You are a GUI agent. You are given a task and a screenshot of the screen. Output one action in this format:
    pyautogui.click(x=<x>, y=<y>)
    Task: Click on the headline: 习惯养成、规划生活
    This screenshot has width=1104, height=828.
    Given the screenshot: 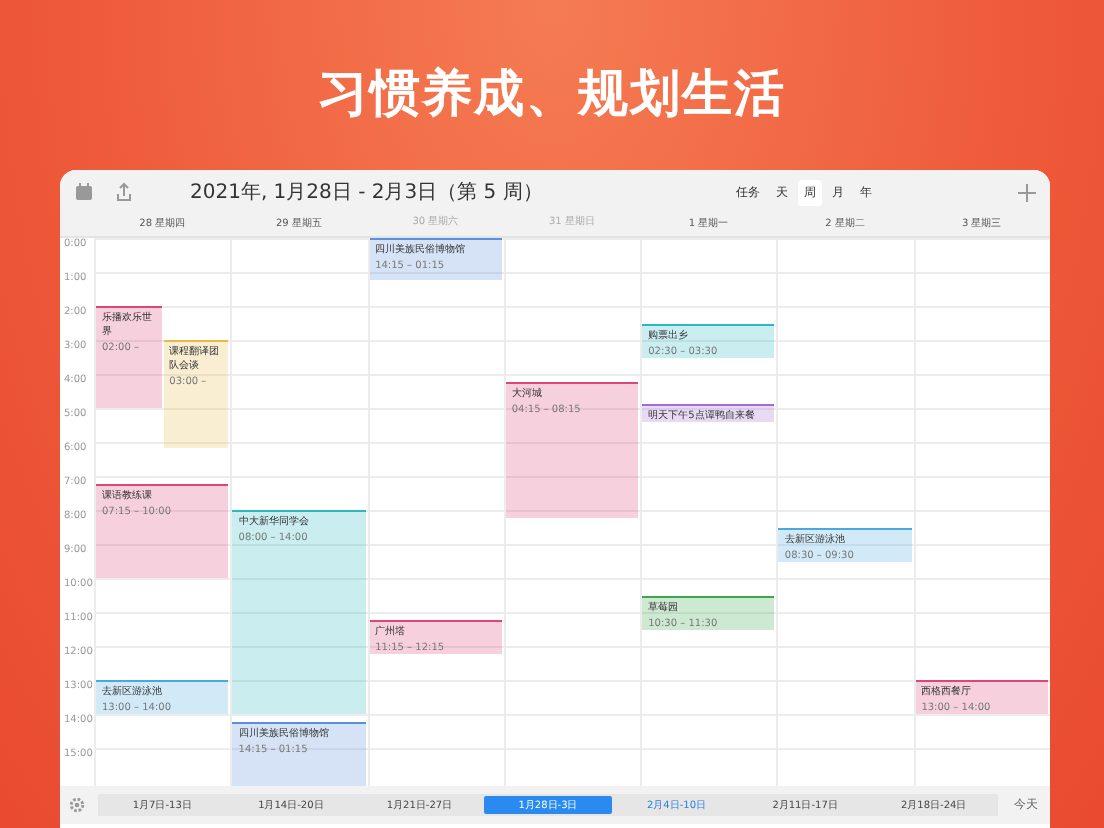 What is the action you would take?
    pyautogui.click(x=552, y=93)
    